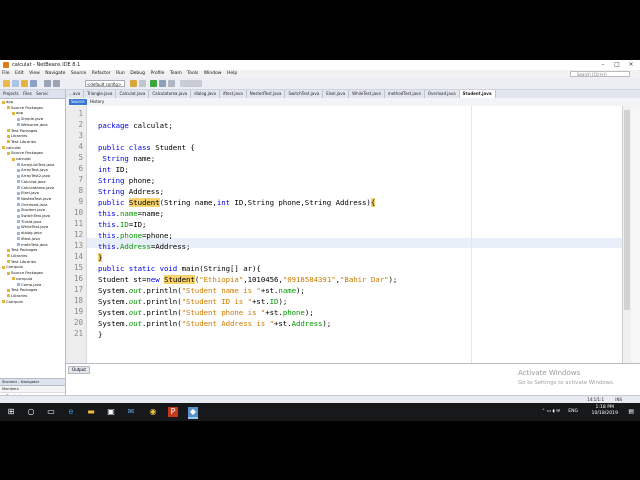 The image size is (640, 480). Describe the element at coordinates (30, 238) in the screenshot. I see `tree-item-label: iftest.java` at that location.